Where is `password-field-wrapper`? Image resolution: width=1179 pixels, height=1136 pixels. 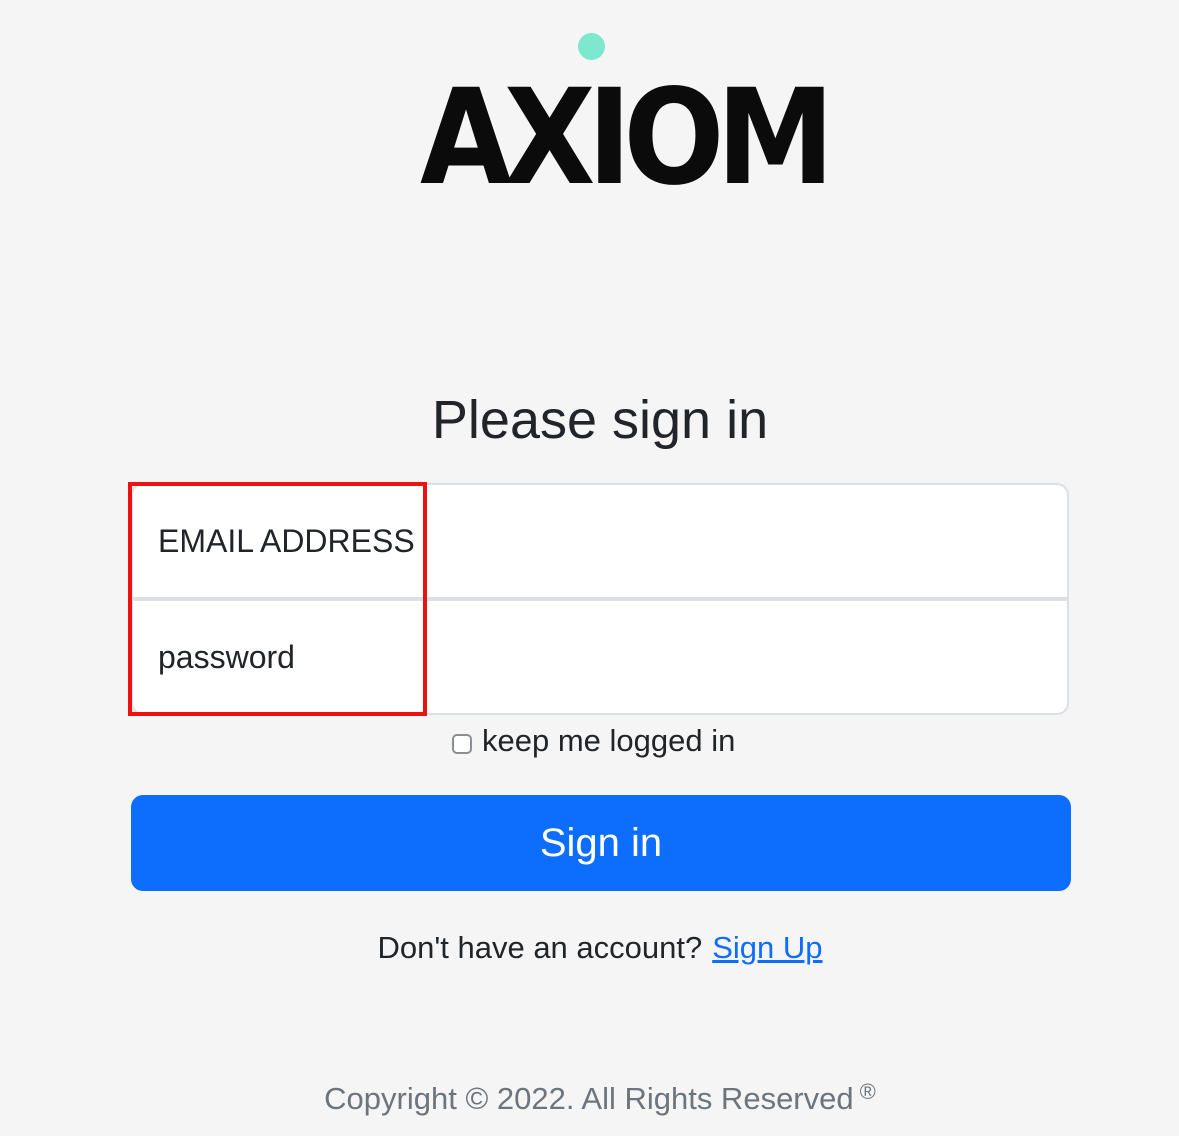 password-field-wrapper is located at coordinates (600, 657).